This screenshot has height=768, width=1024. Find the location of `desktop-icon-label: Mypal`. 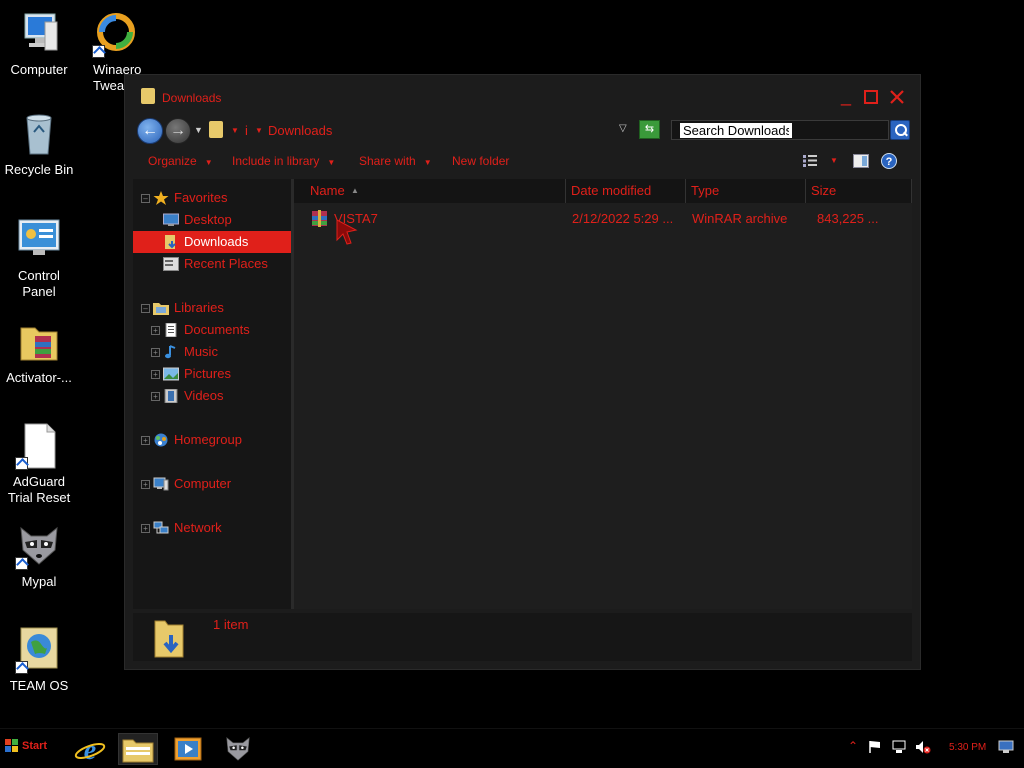

desktop-icon-label: Mypal is located at coordinates (39, 581).